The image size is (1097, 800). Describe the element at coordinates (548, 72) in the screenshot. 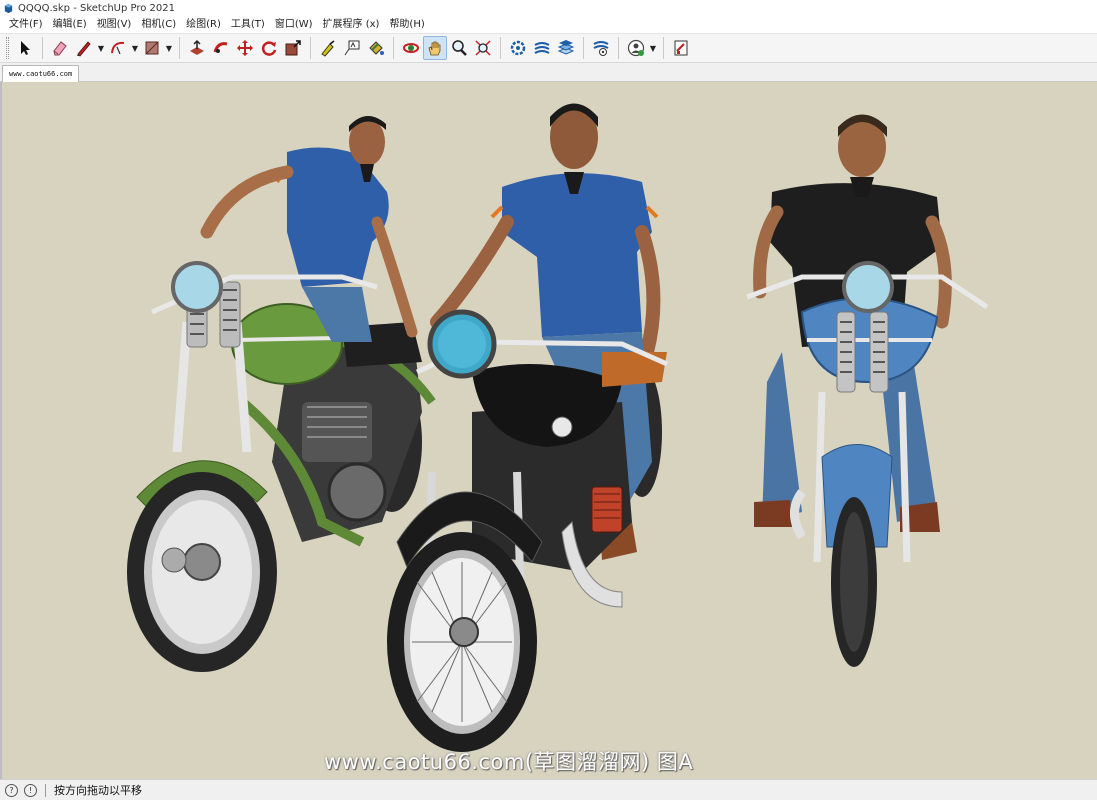

I see `scene-tab-strip: www.caotu66.com` at that location.